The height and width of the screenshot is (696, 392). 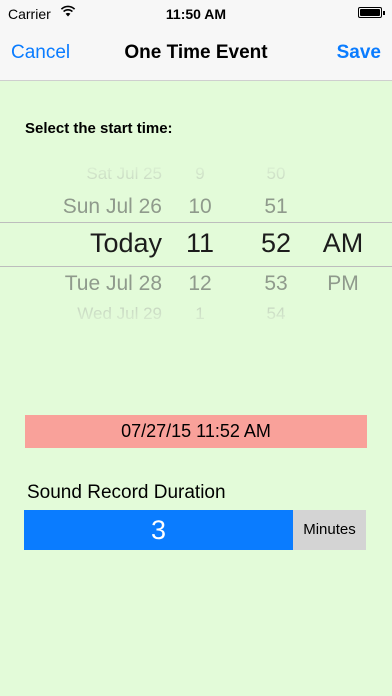 I want to click on selected-datetime-display: 07/27/15 11:52 AM, so click(x=196, y=431).